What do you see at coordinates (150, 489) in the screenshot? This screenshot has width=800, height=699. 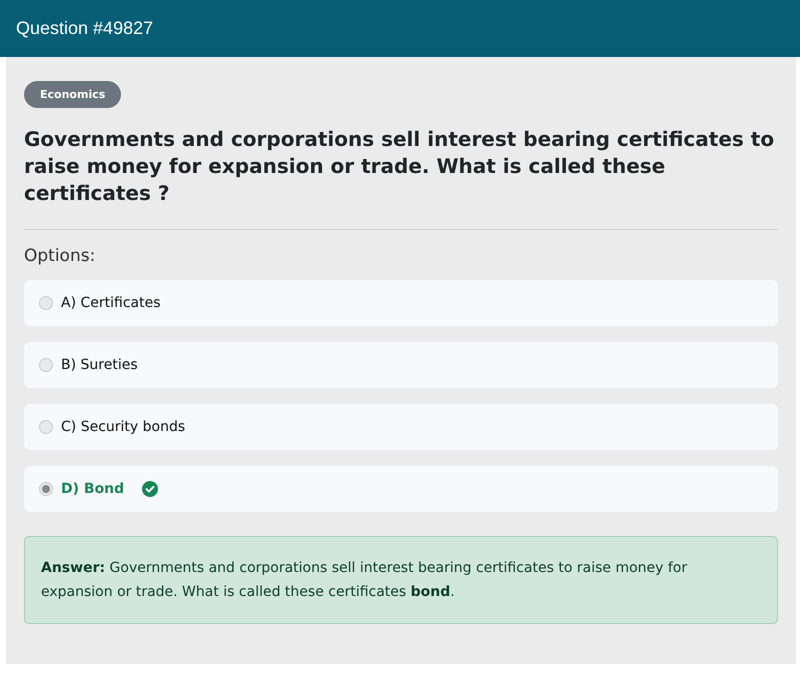 I see `check-icon` at bounding box center [150, 489].